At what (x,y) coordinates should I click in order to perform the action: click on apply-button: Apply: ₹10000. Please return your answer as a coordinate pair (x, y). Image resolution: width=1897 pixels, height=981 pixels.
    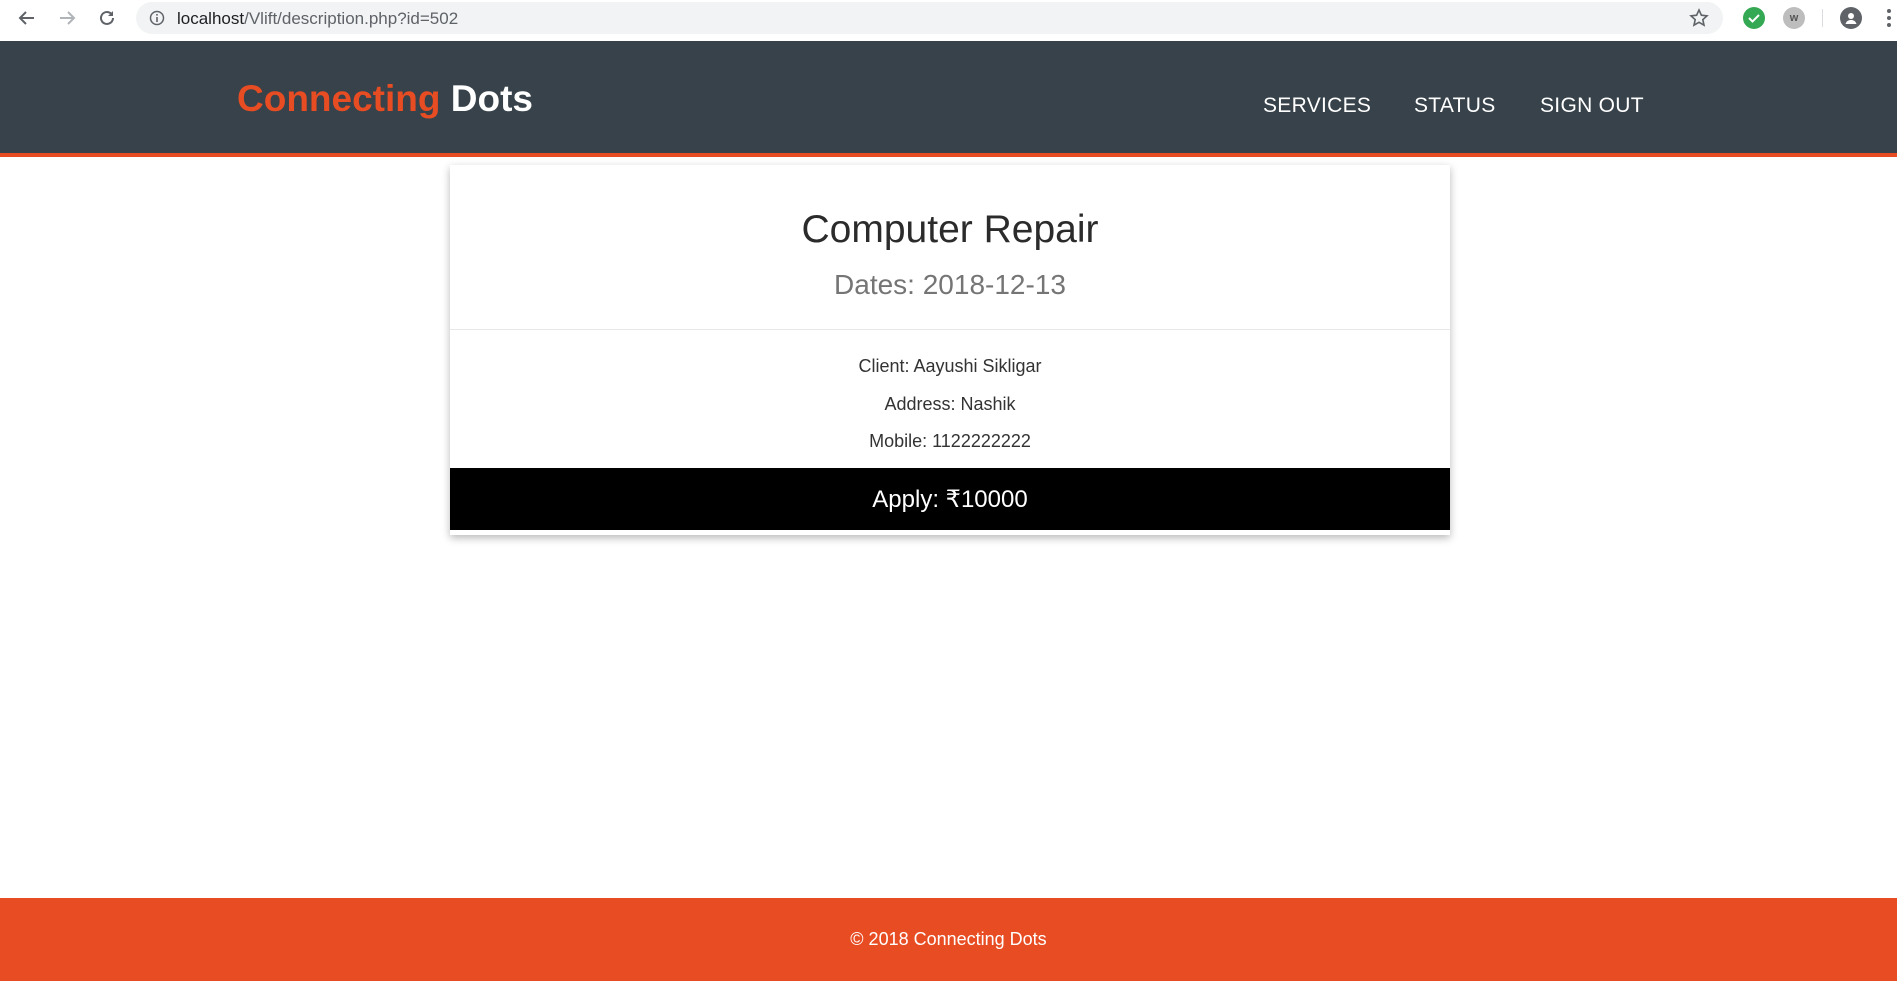
    Looking at the image, I should click on (950, 499).